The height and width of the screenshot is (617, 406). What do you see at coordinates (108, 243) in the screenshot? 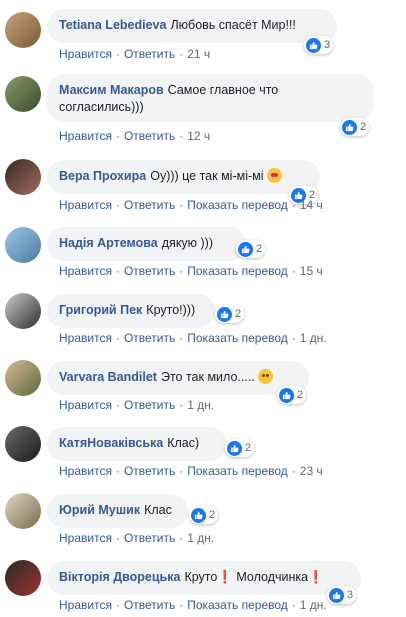
I see `comment-author: Надія Артемова` at bounding box center [108, 243].